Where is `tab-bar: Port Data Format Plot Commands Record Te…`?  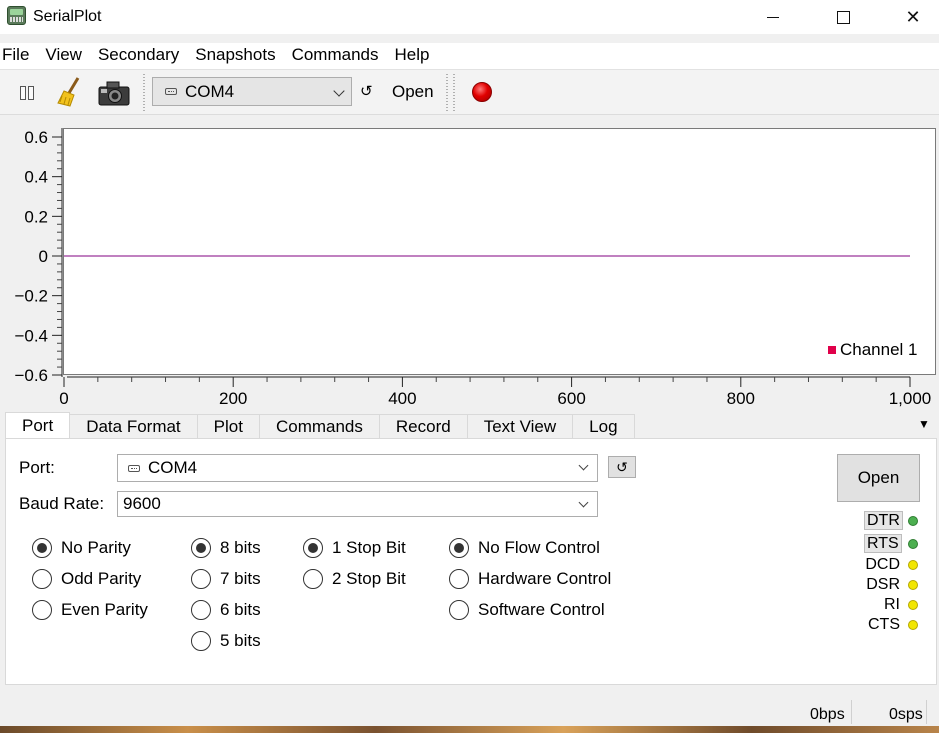 tab-bar: Port Data Format Plot Commands Record Te… is located at coordinates (320, 425).